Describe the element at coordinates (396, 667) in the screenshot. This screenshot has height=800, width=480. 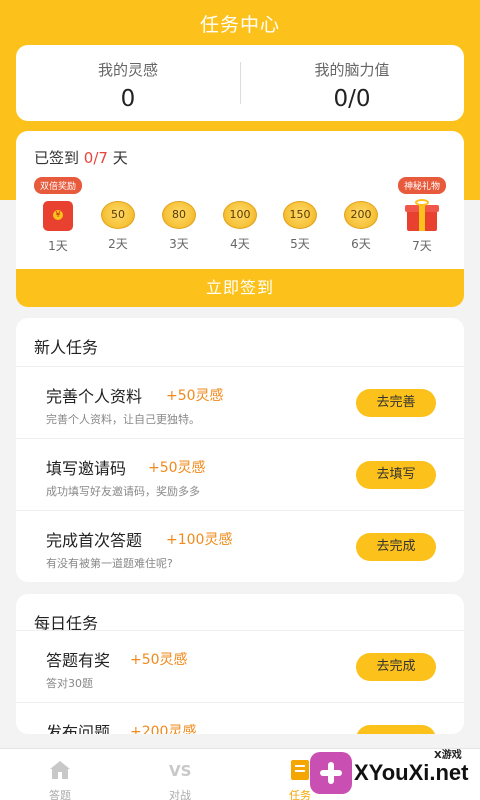
I see `quiz-reward-button: 去完成` at that location.